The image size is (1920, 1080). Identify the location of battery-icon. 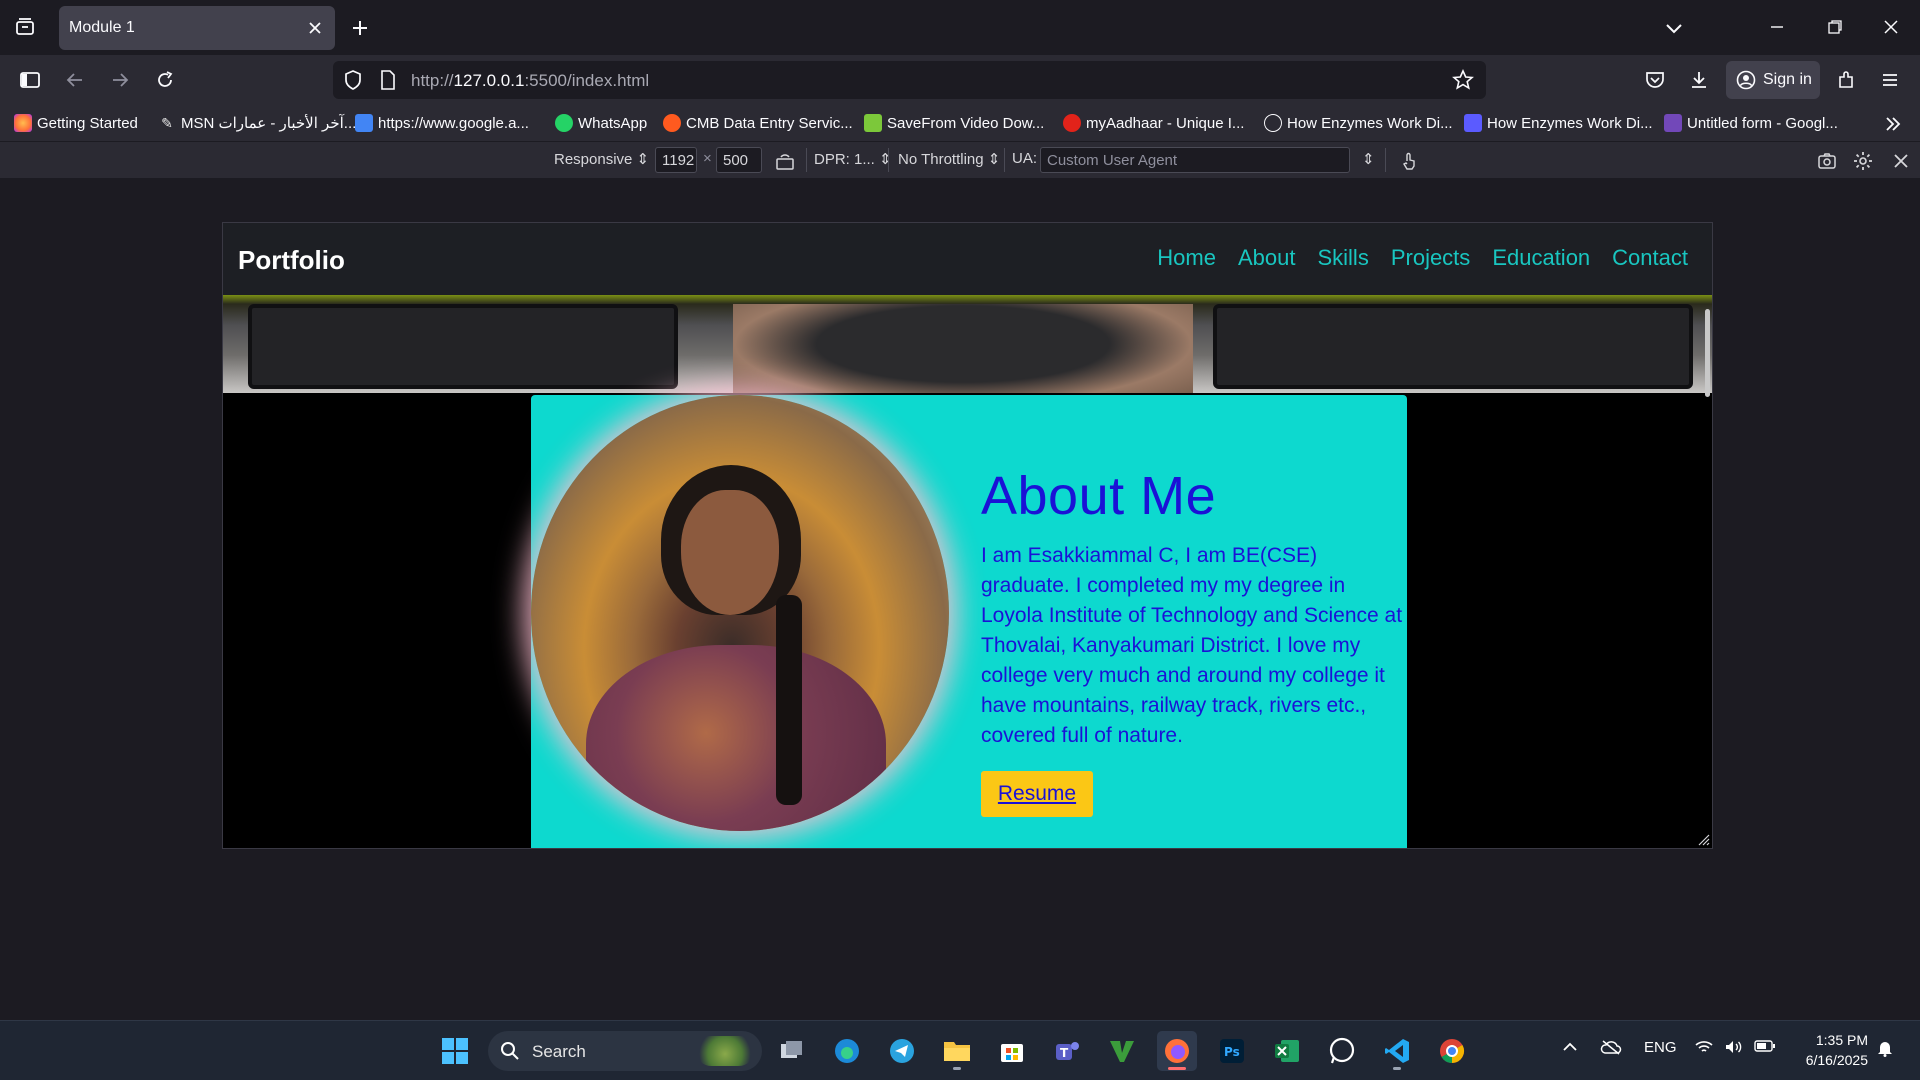
(1765, 1046).